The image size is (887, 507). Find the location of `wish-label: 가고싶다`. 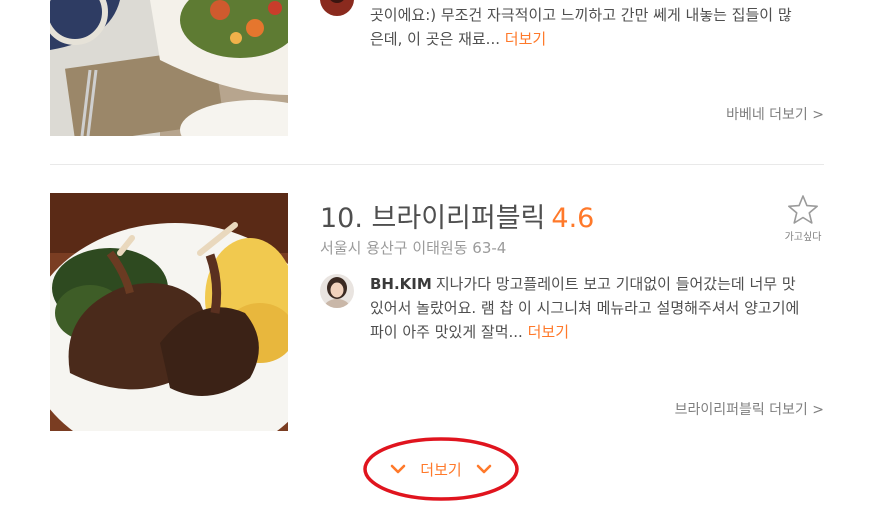

wish-label: 가고싶다 is located at coordinates (803, 237).